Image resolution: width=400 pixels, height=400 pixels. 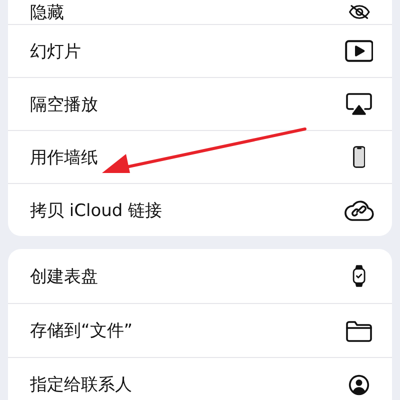 What do you see at coordinates (359, 51) in the screenshot?
I see `play-icon` at bounding box center [359, 51].